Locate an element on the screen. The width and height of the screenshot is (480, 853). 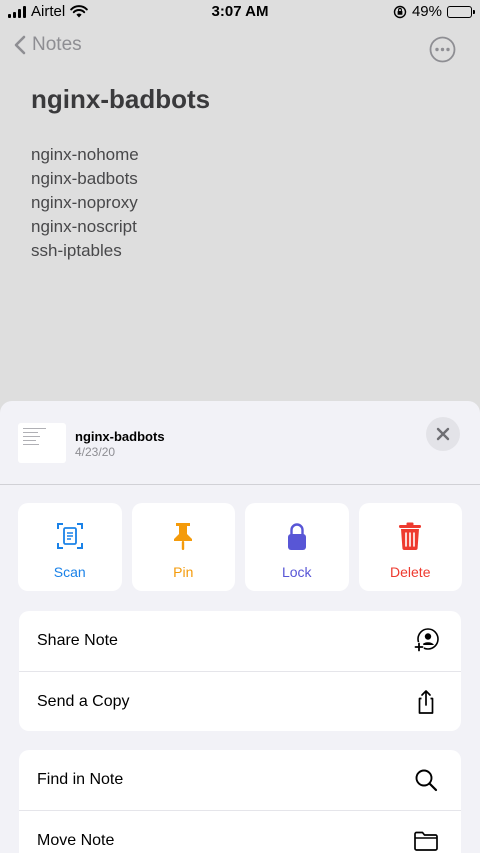
delete-label: Delete is located at coordinates (410, 572).